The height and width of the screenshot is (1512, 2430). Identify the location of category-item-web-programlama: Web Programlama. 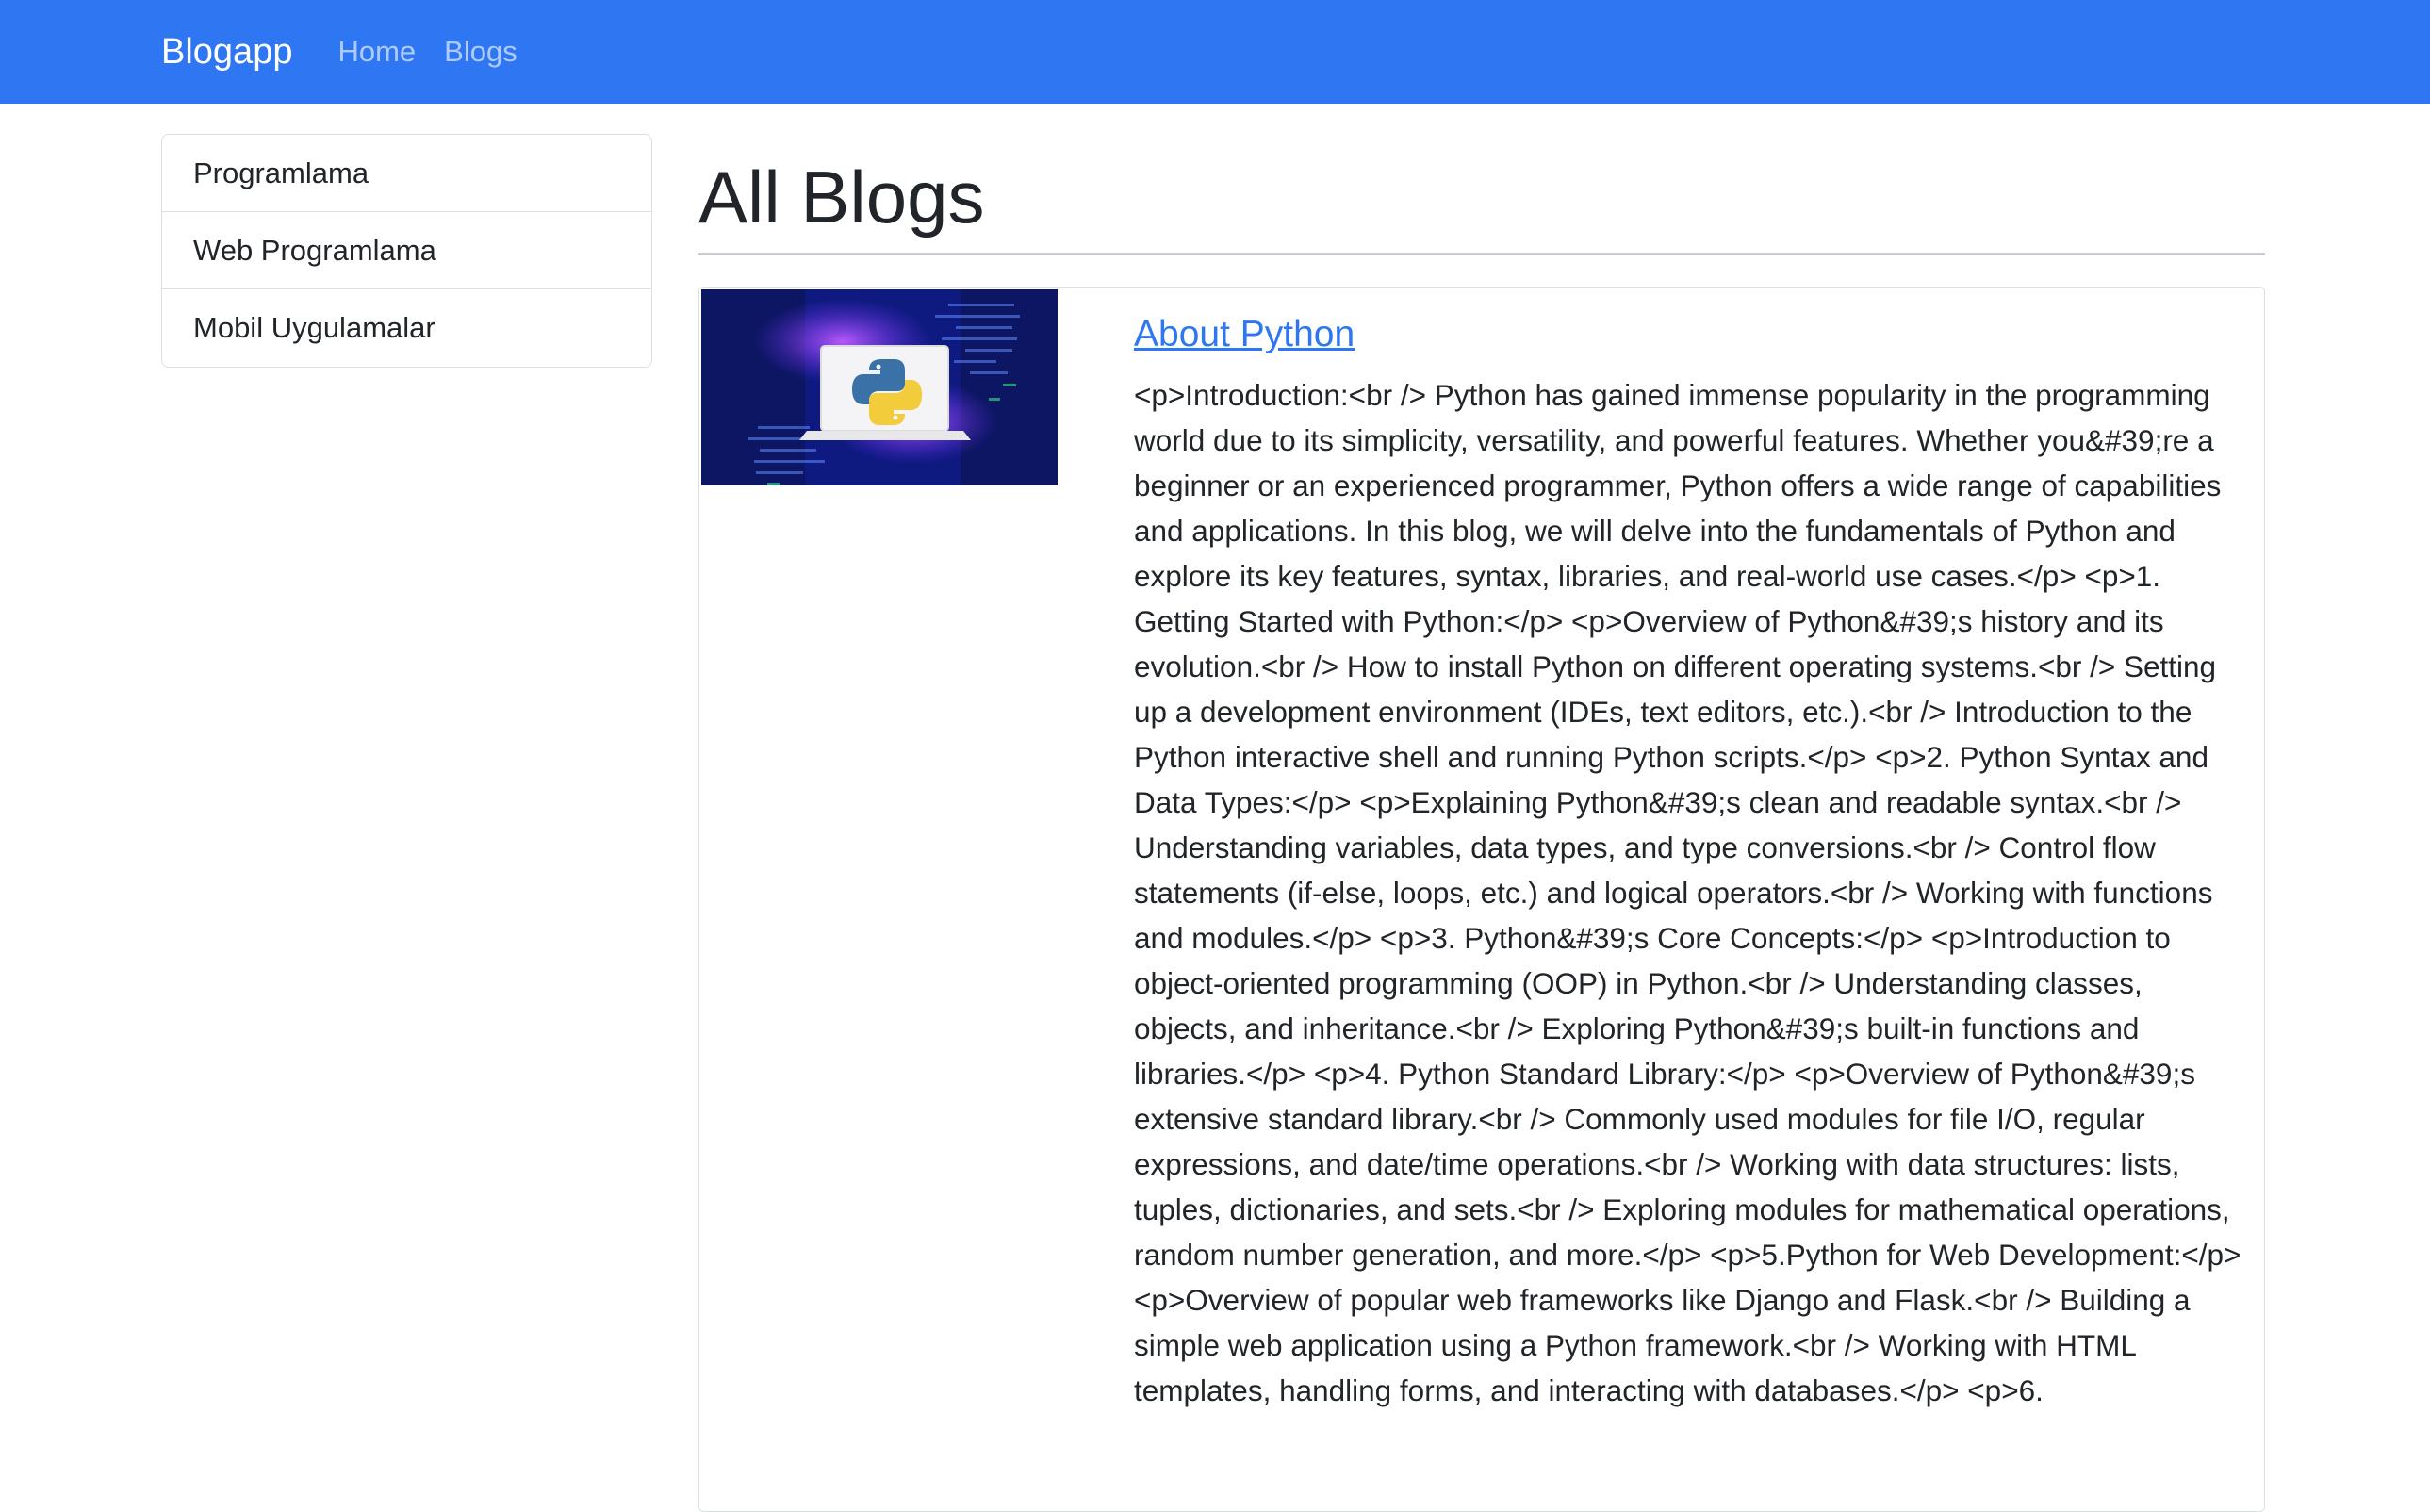
(406, 250).